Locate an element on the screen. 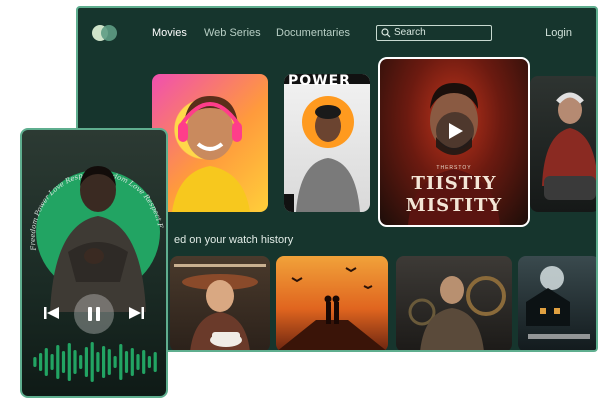  pause-button is located at coordinates (94, 314).